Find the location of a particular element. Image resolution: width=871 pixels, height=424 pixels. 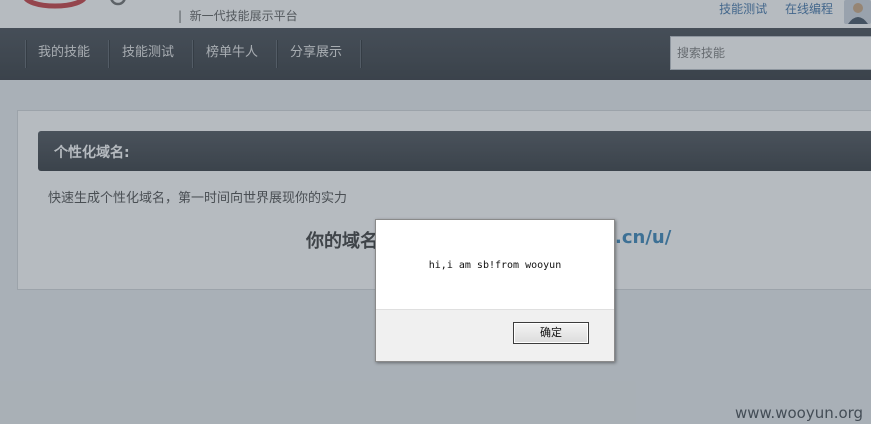

ok-button: 确定 is located at coordinates (551, 333).